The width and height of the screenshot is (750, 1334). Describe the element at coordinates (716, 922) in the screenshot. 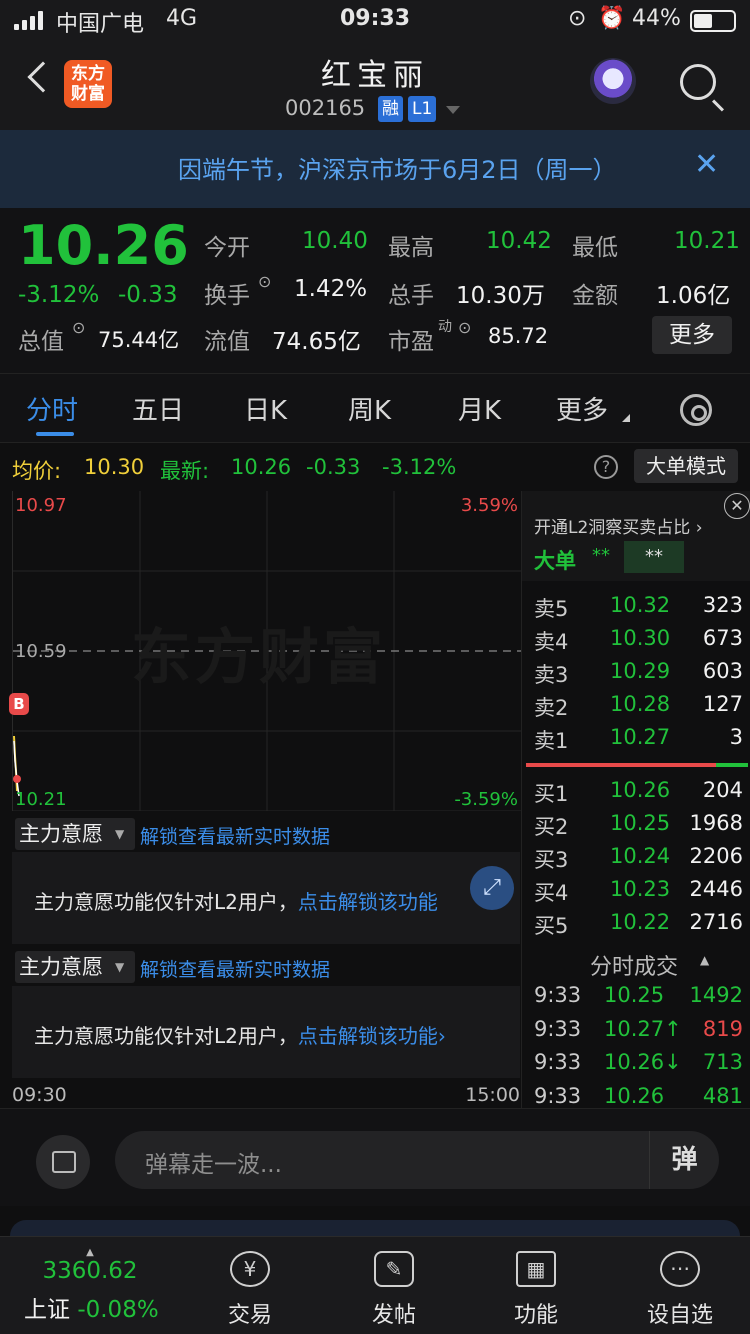

I see `level-volume: 2716` at that location.